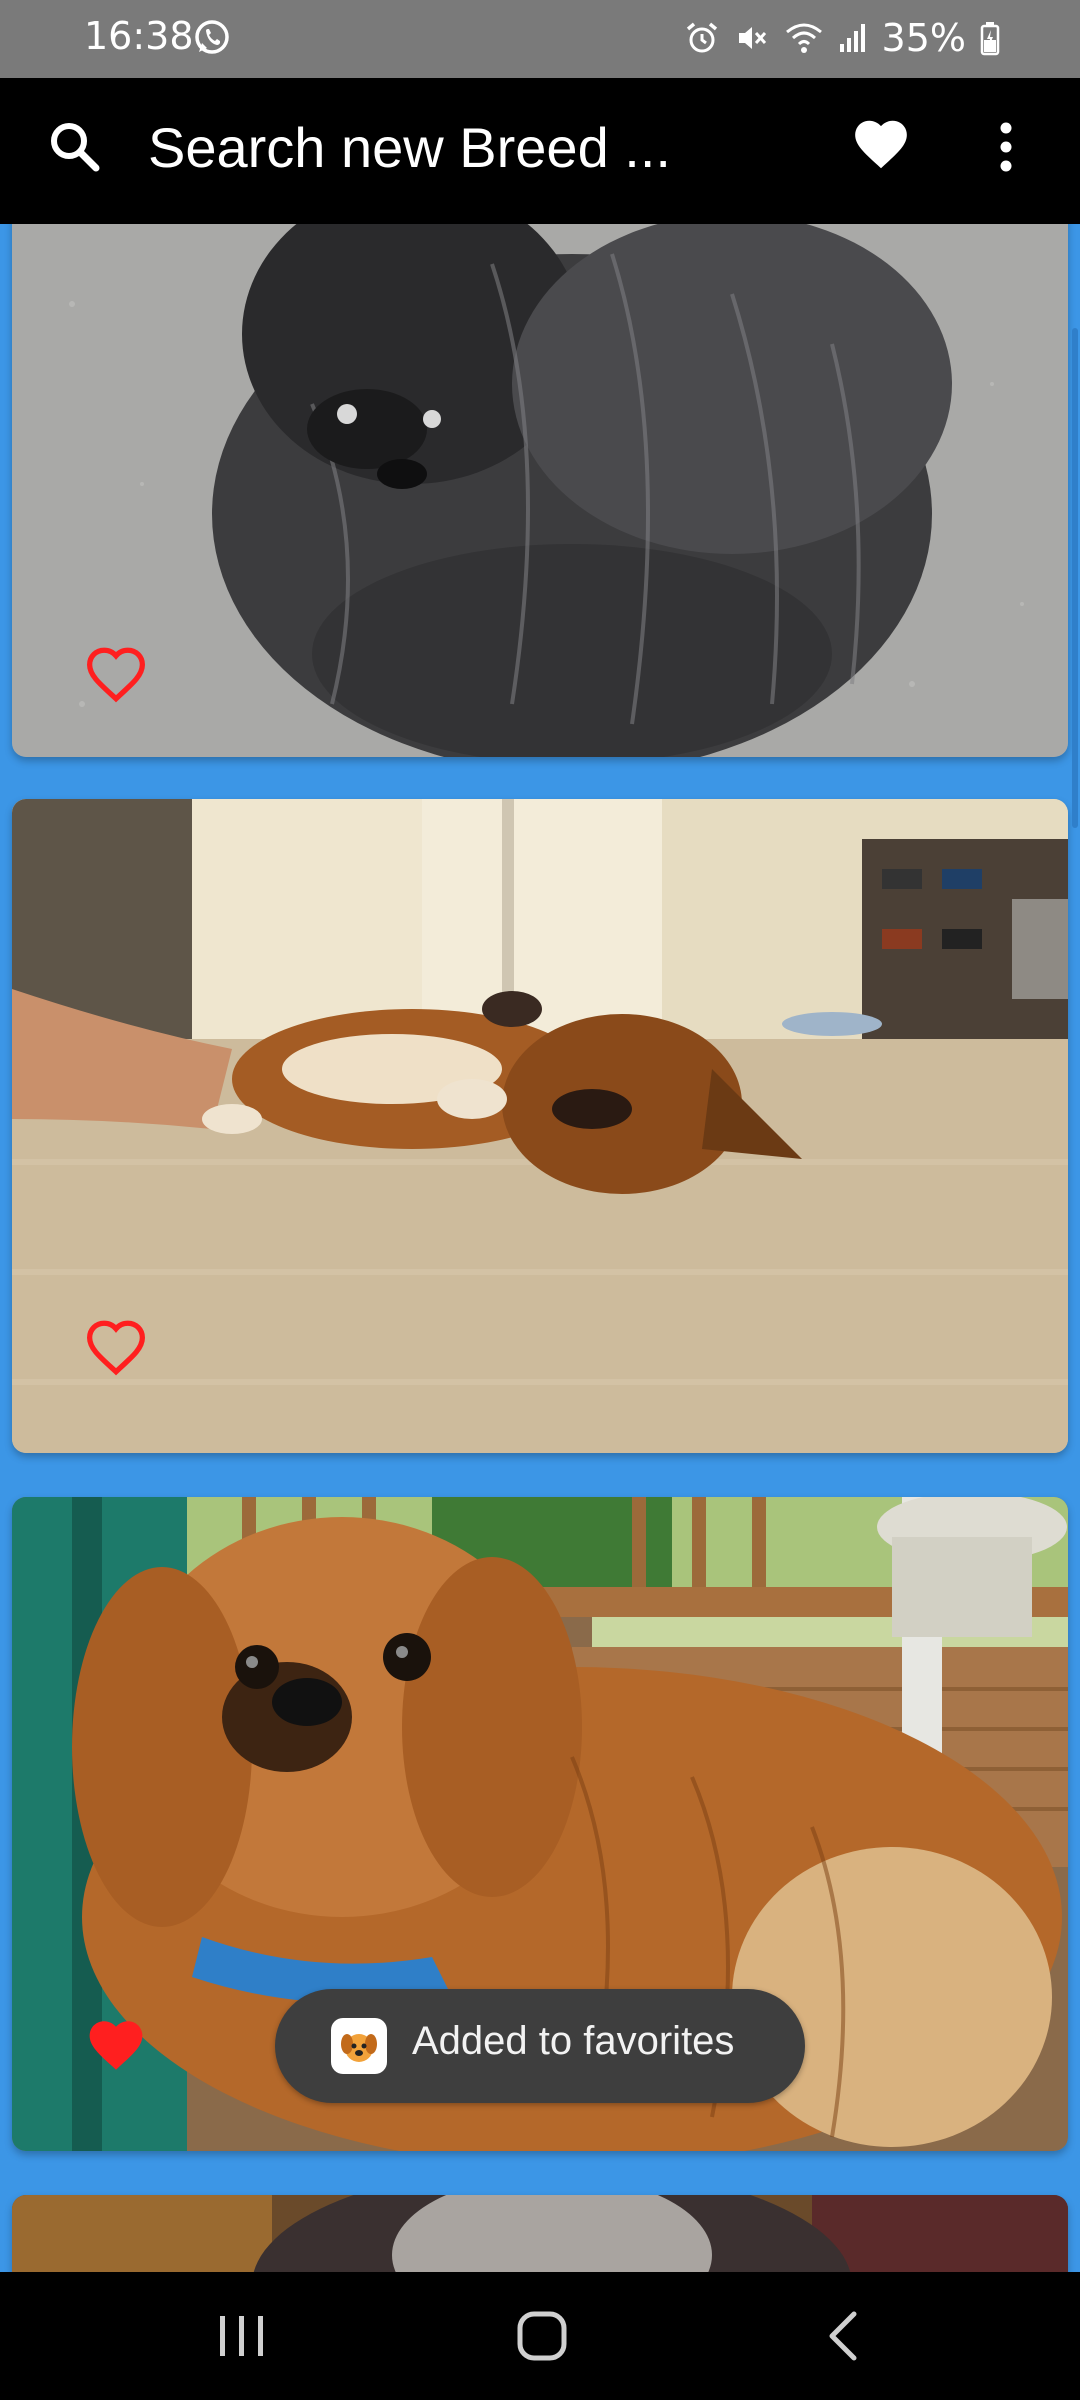 This screenshot has width=1080, height=2400. I want to click on status-indicators: 35%, so click(842, 38).